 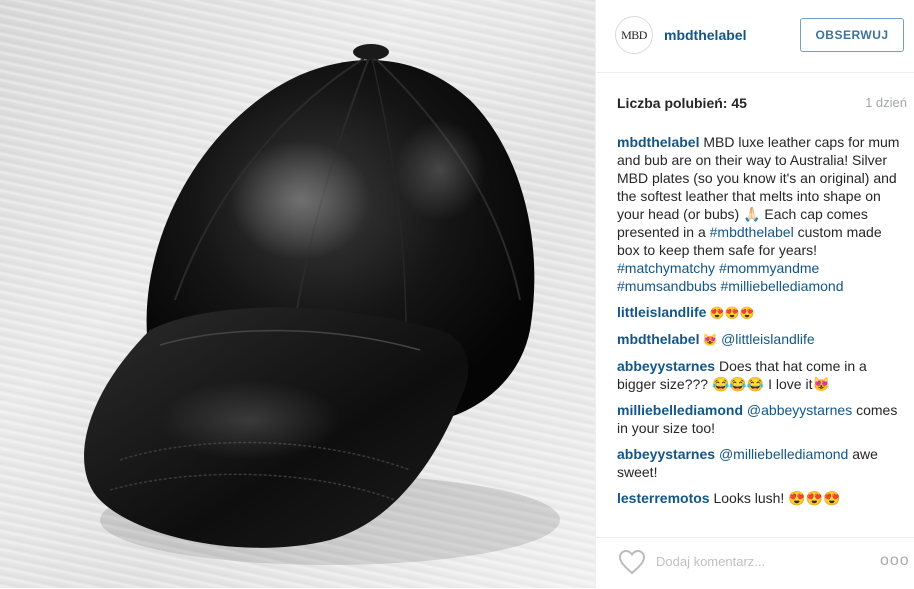 I want to click on likes-count: Liczba polubień: 45, so click(x=682, y=103).